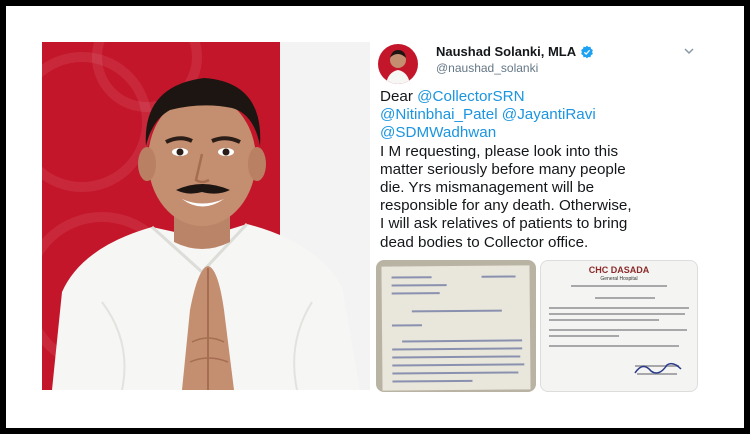  What do you see at coordinates (499, 151) in the screenshot?
I see `tweet-text-line: I M requesting, please look into this` at bounding box center [499, 151].